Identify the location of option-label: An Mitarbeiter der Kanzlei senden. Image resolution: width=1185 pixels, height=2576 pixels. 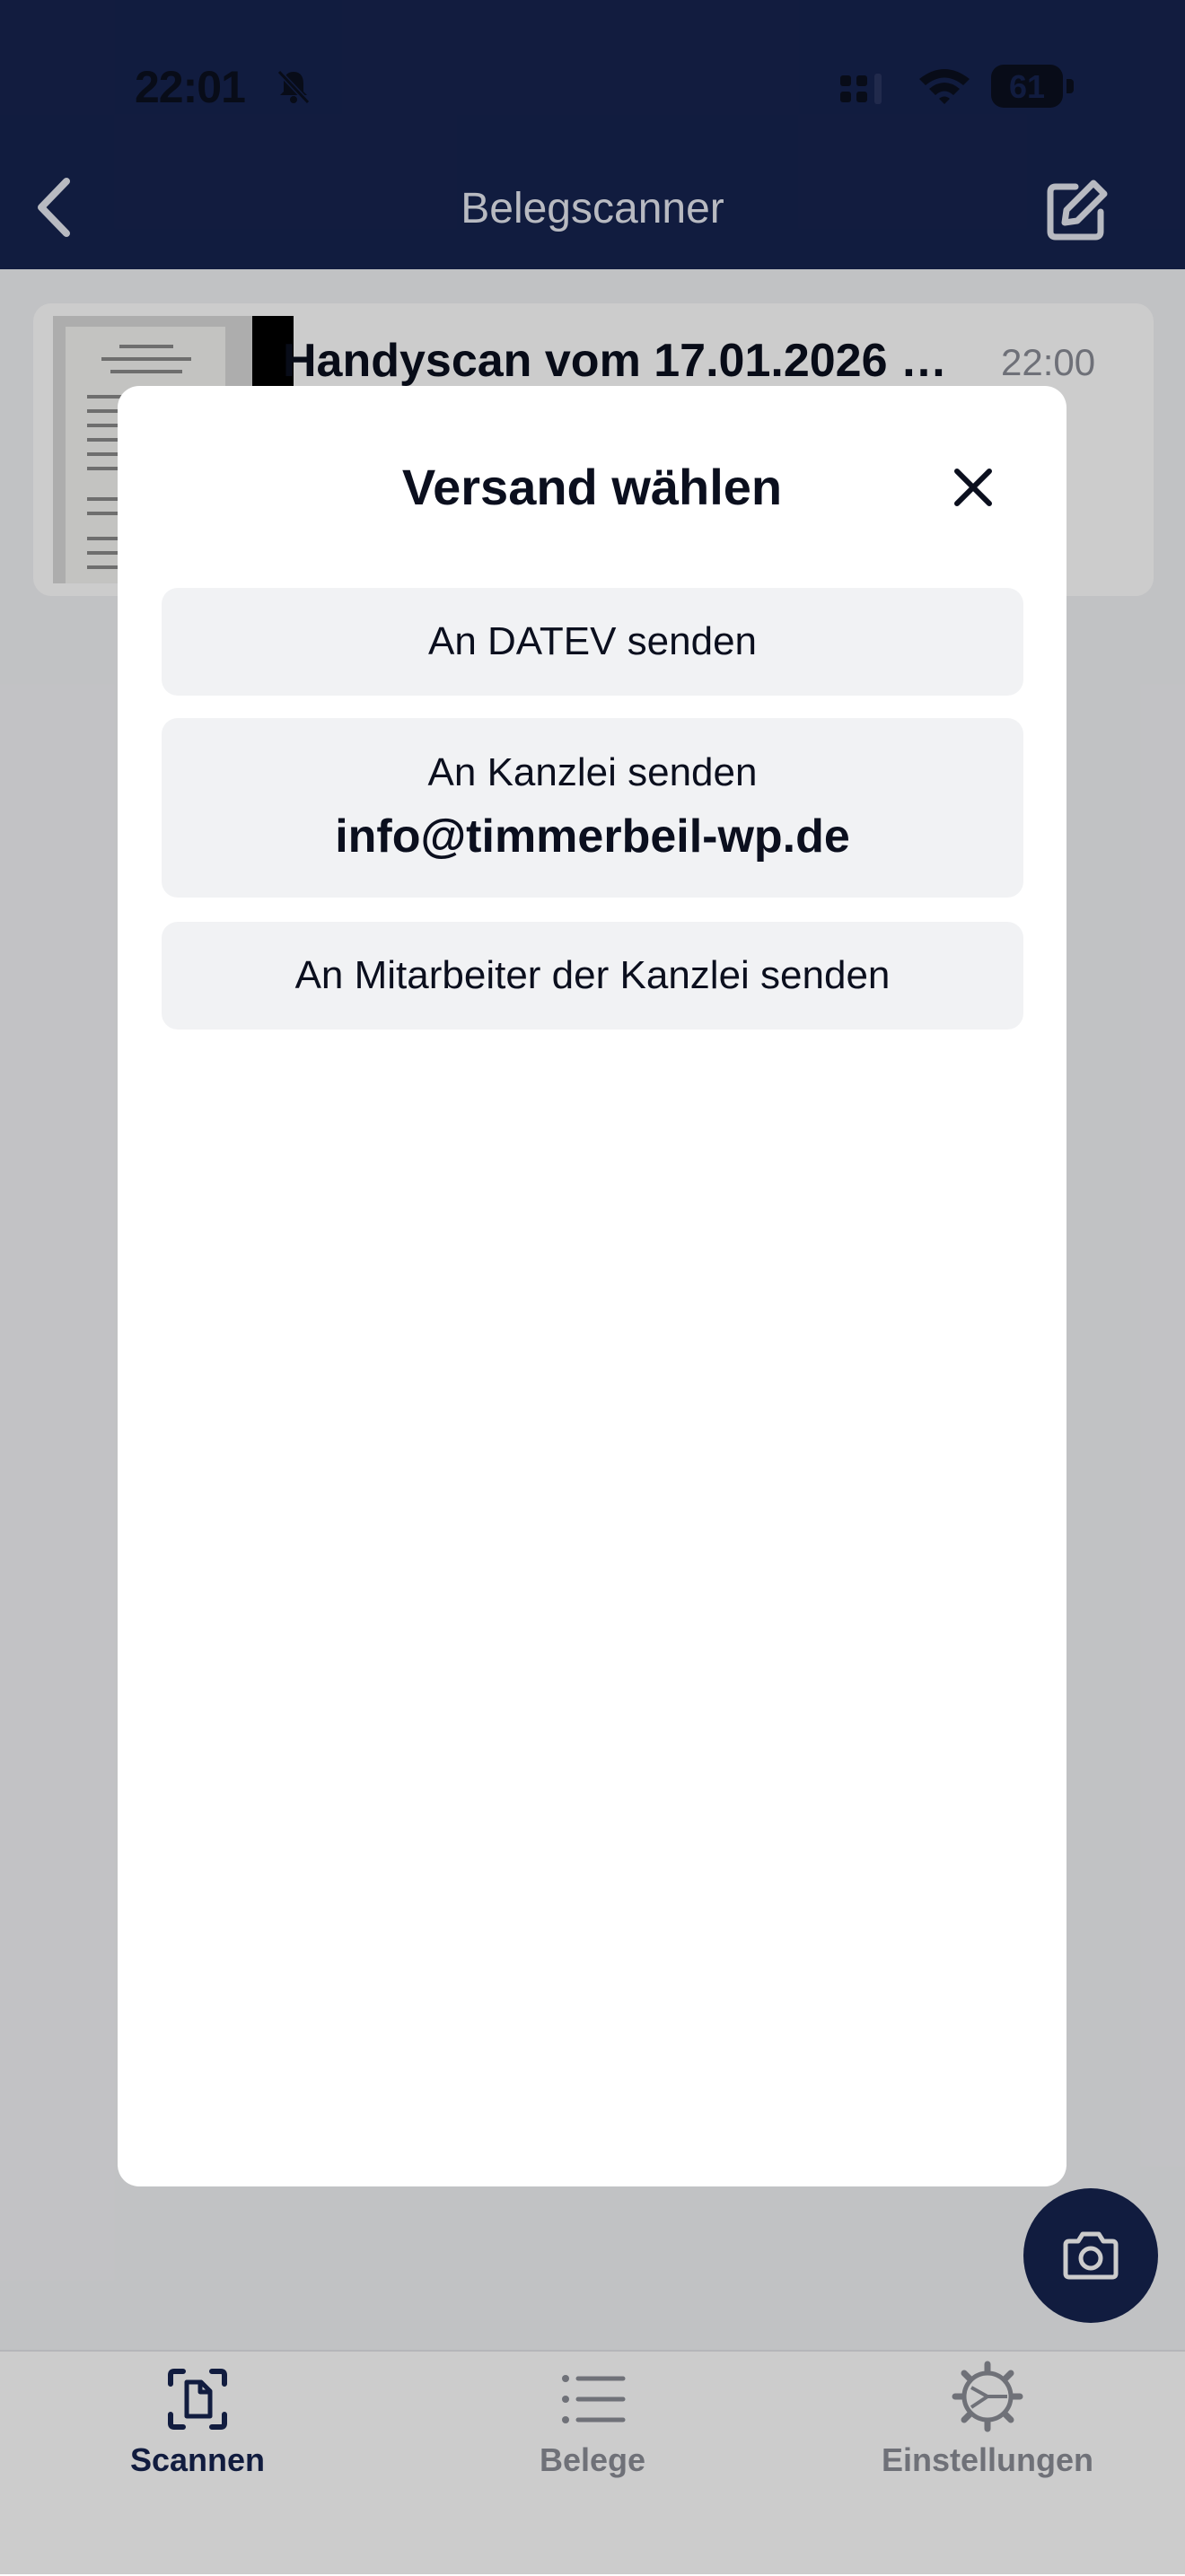
(592, 975).